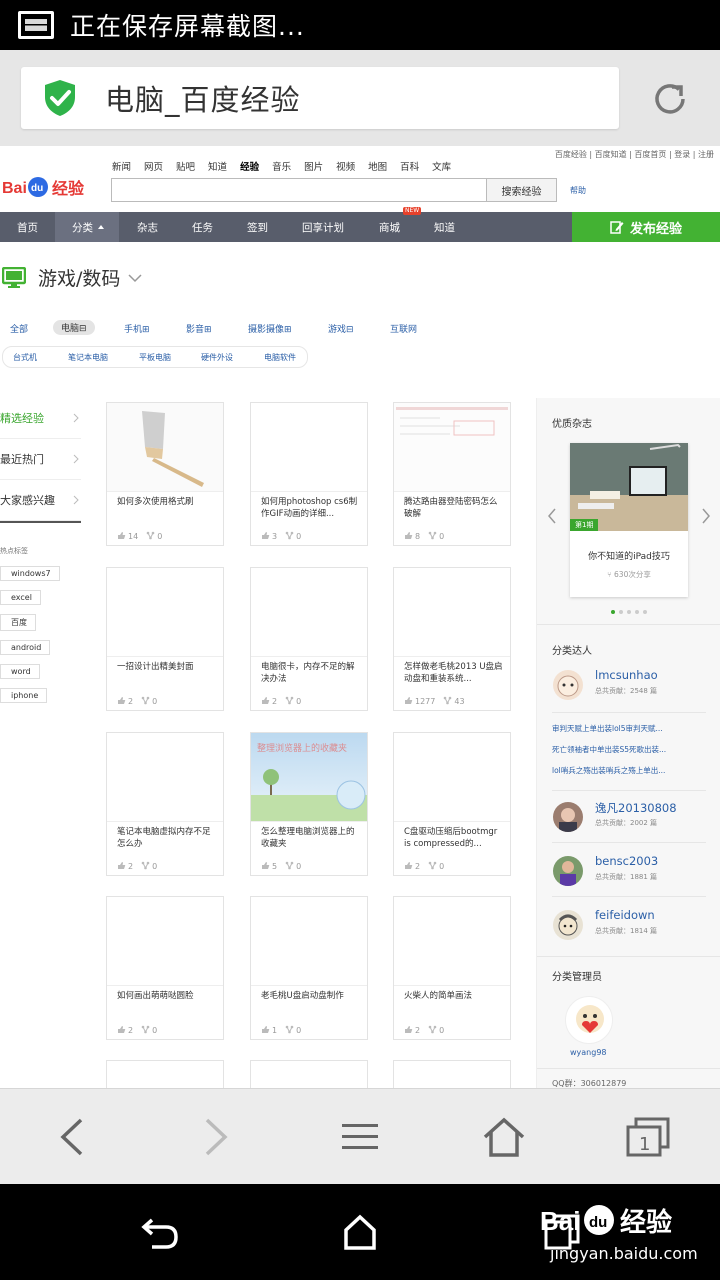 The image size is (720, 1280). I want to click on nav-checkin: 签到, so click(257, 227).